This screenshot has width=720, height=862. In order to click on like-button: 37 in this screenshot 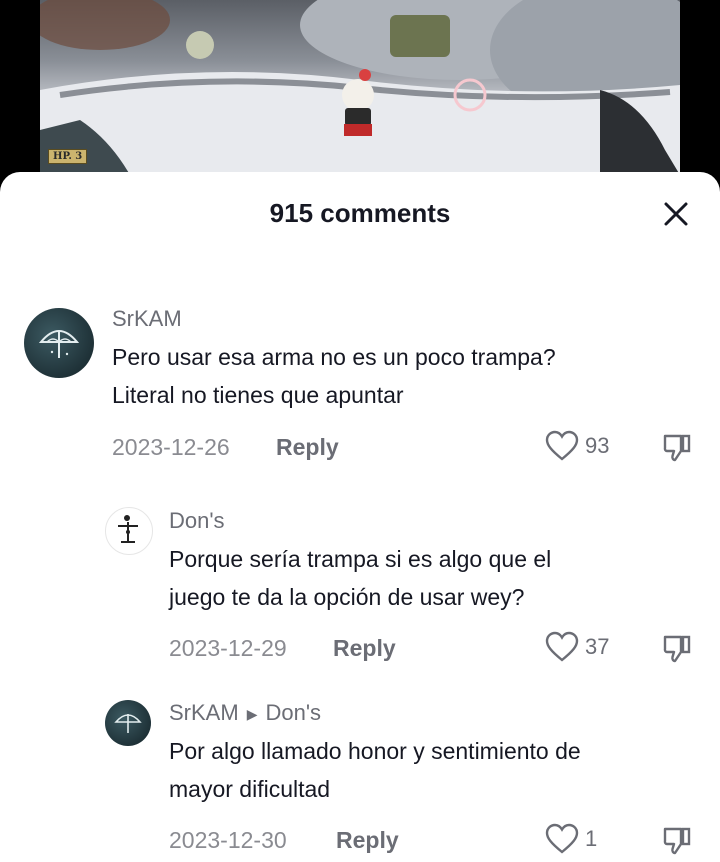, I will do `click(577, 647)`.